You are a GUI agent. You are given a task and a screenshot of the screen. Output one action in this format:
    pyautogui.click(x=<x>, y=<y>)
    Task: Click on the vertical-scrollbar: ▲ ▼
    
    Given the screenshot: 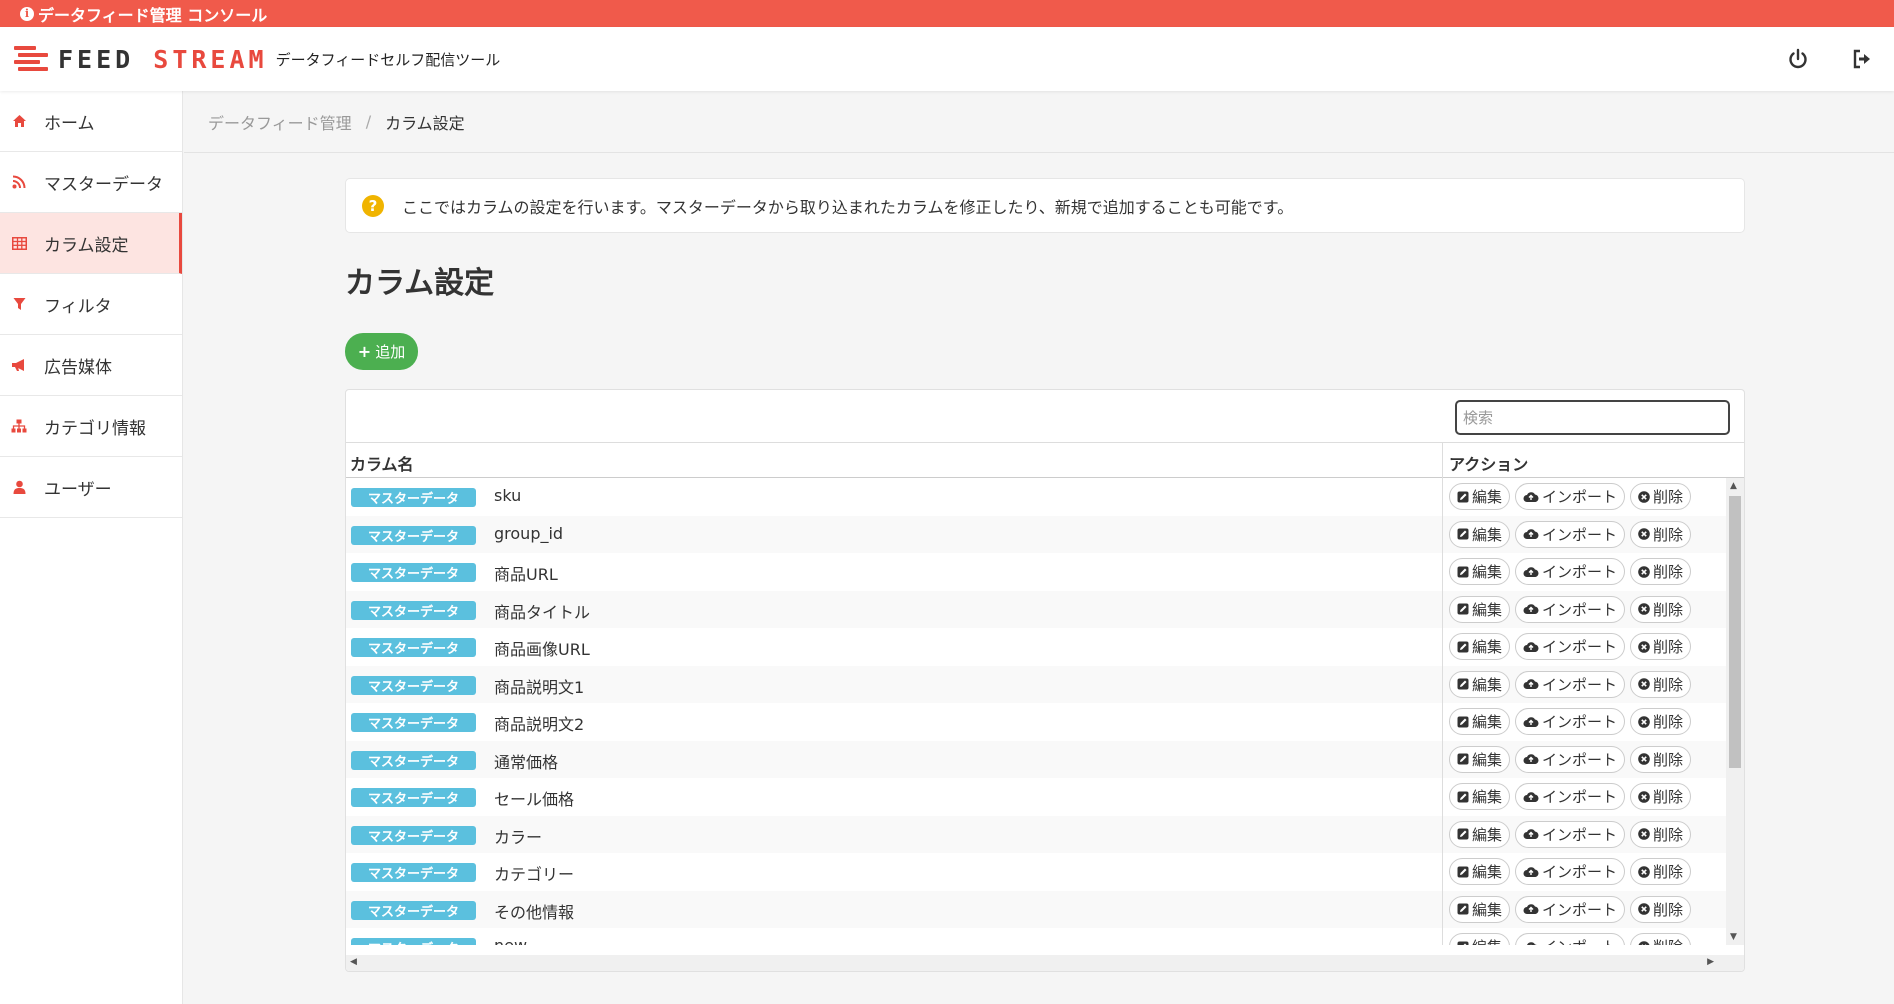 What is the action you would take?
    pyautogui.click(x=1735, y=711)
    